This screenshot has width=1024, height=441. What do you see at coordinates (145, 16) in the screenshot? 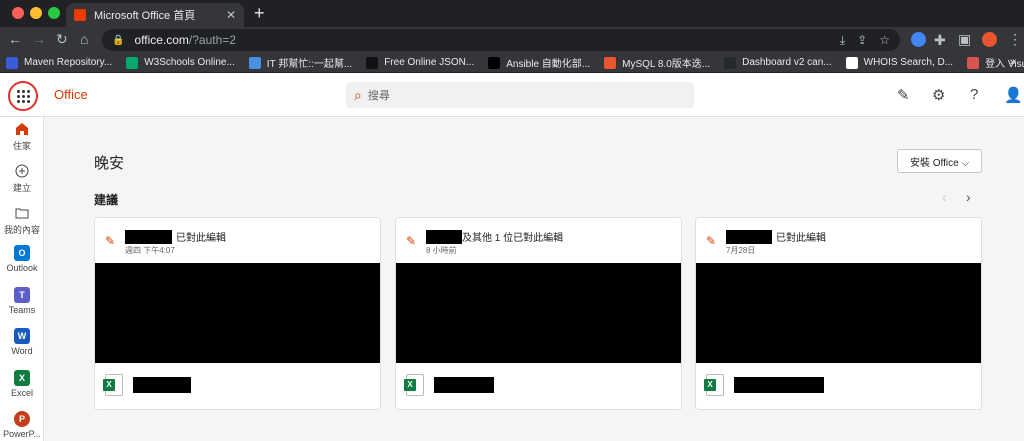
I see `tab-title: Microsoft Office 首頁` at bounding box center [145, 16].